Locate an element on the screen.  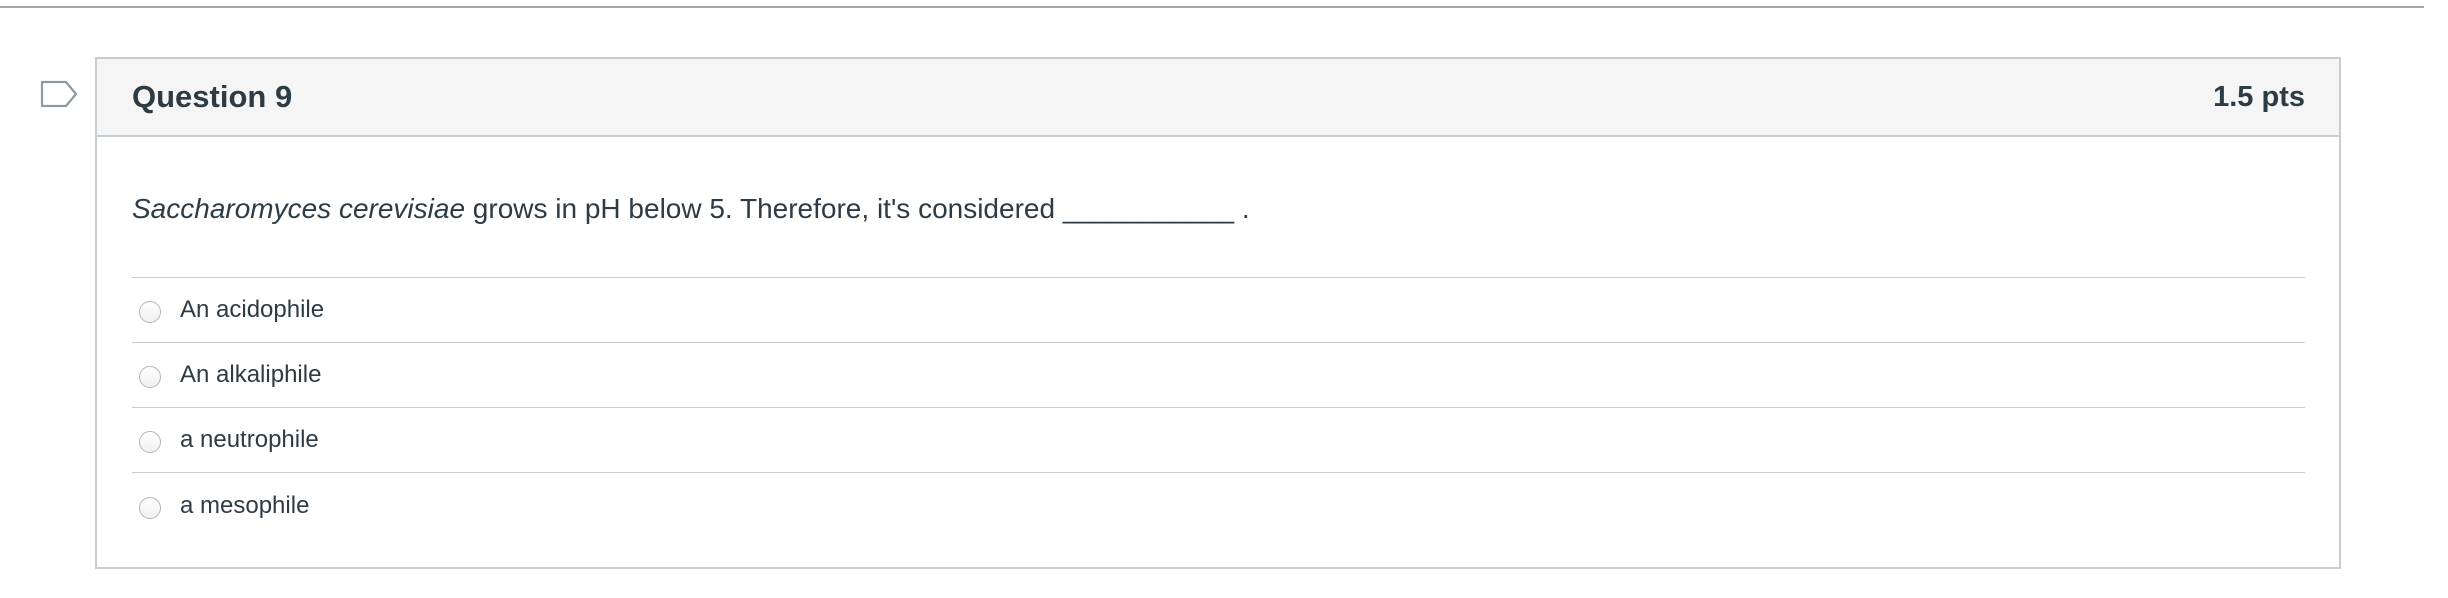
answer-label: An acidophile is located at coordinates (252, 310).